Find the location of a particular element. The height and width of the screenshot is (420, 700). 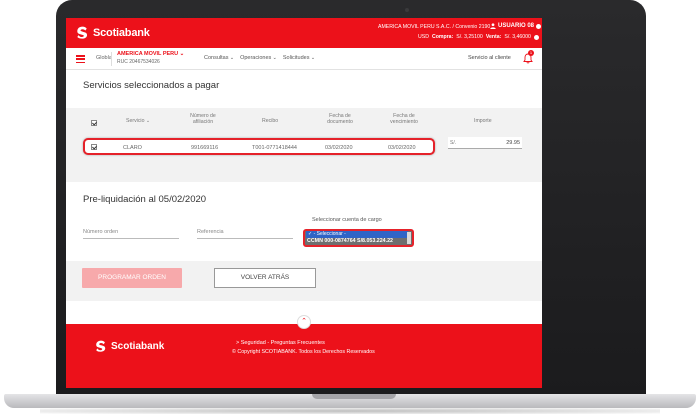

laptop-base is located at coordinates (350, 401).